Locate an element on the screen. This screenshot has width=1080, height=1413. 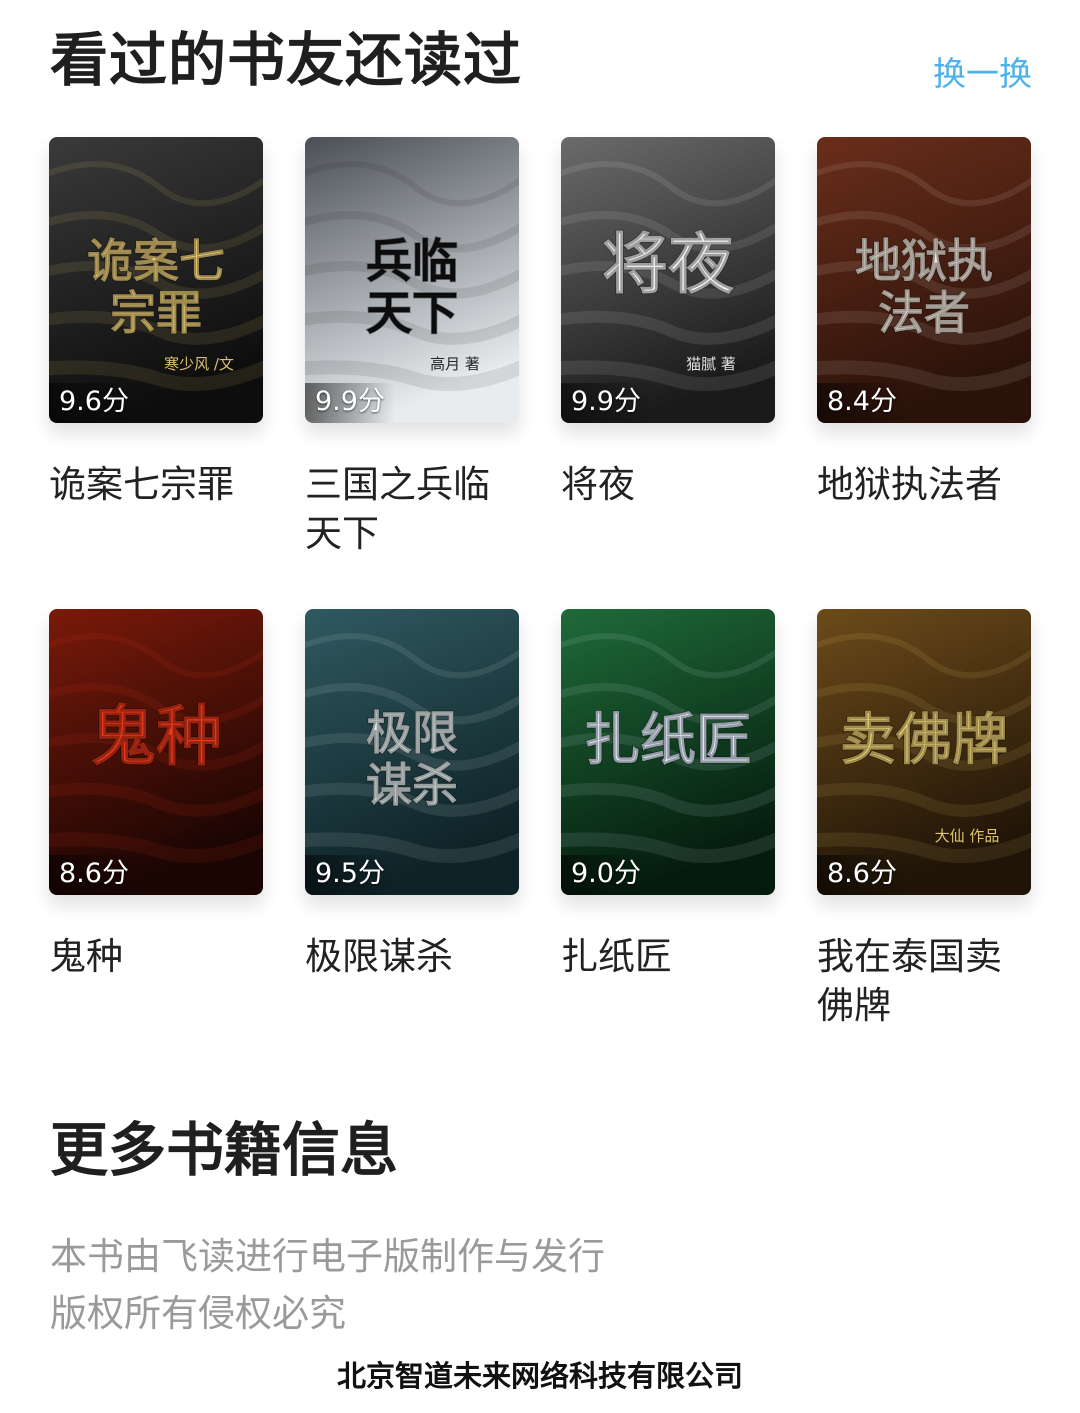
book-item: 卖佛牌 大仙 作品 8.6分 我在泰国卖佛牌 is located at coordinates (924, 819).